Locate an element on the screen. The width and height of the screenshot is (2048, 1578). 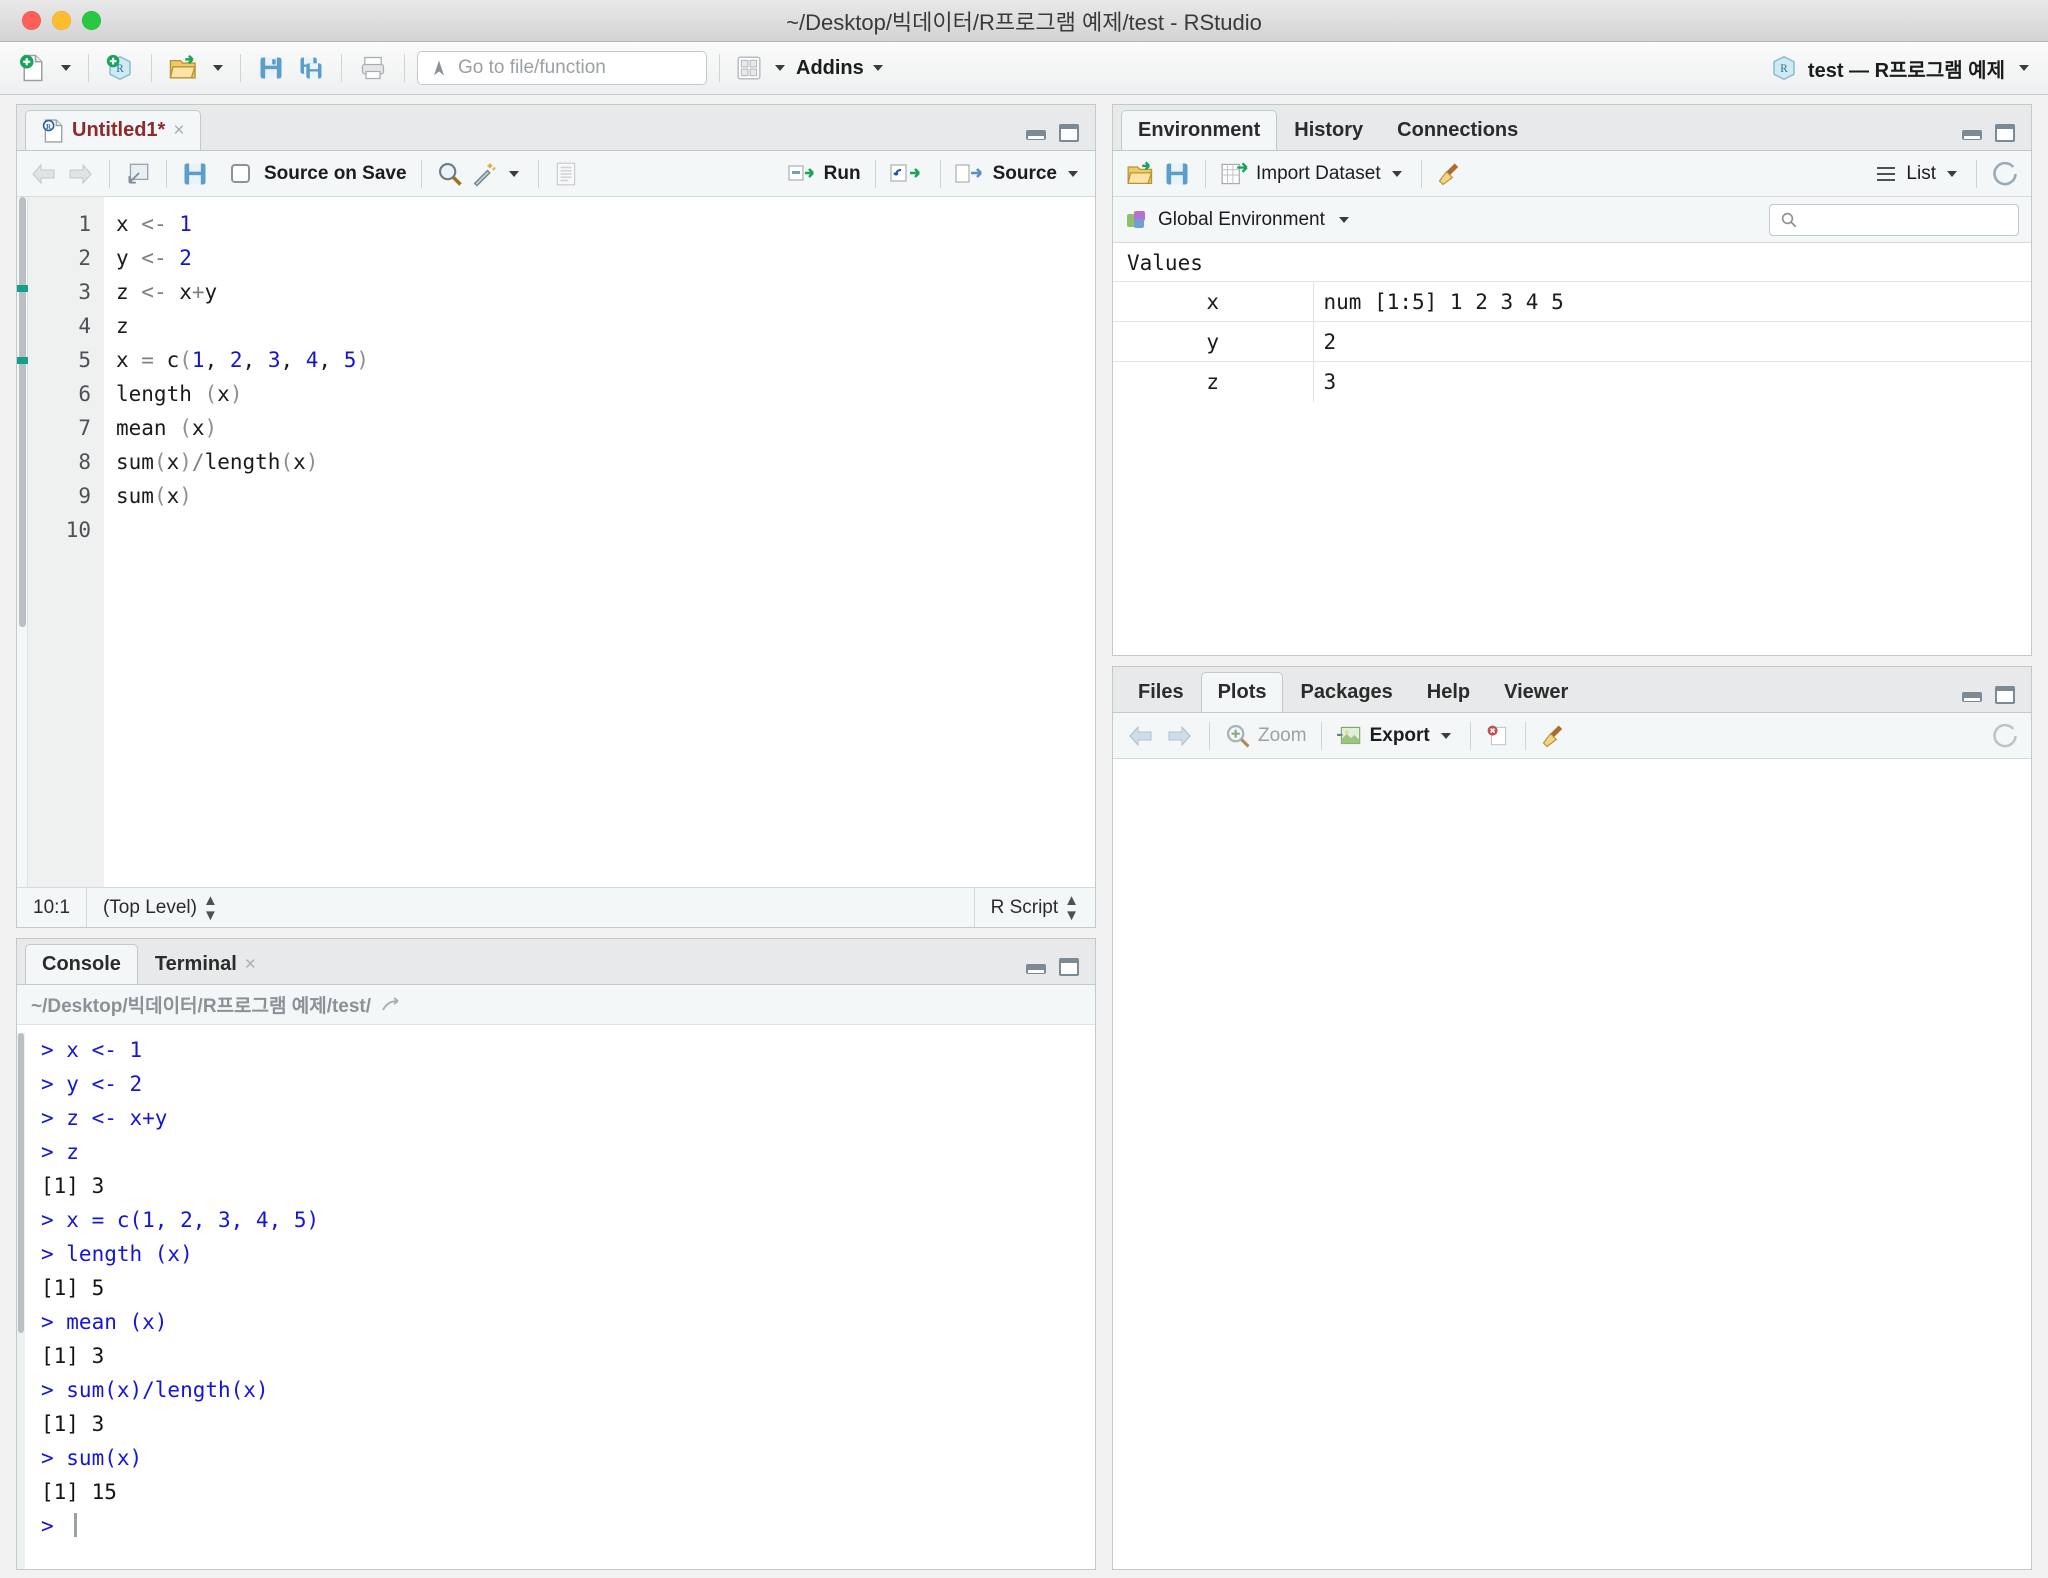
pane-layout-button is located at coordinates (749, 68).